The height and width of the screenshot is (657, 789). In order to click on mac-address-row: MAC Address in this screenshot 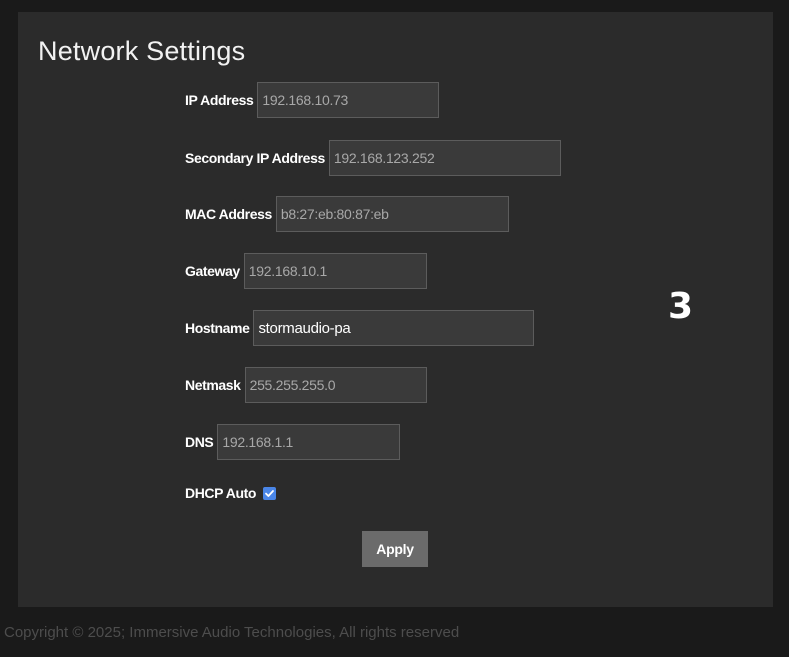, I will do `click(347, 214)`.